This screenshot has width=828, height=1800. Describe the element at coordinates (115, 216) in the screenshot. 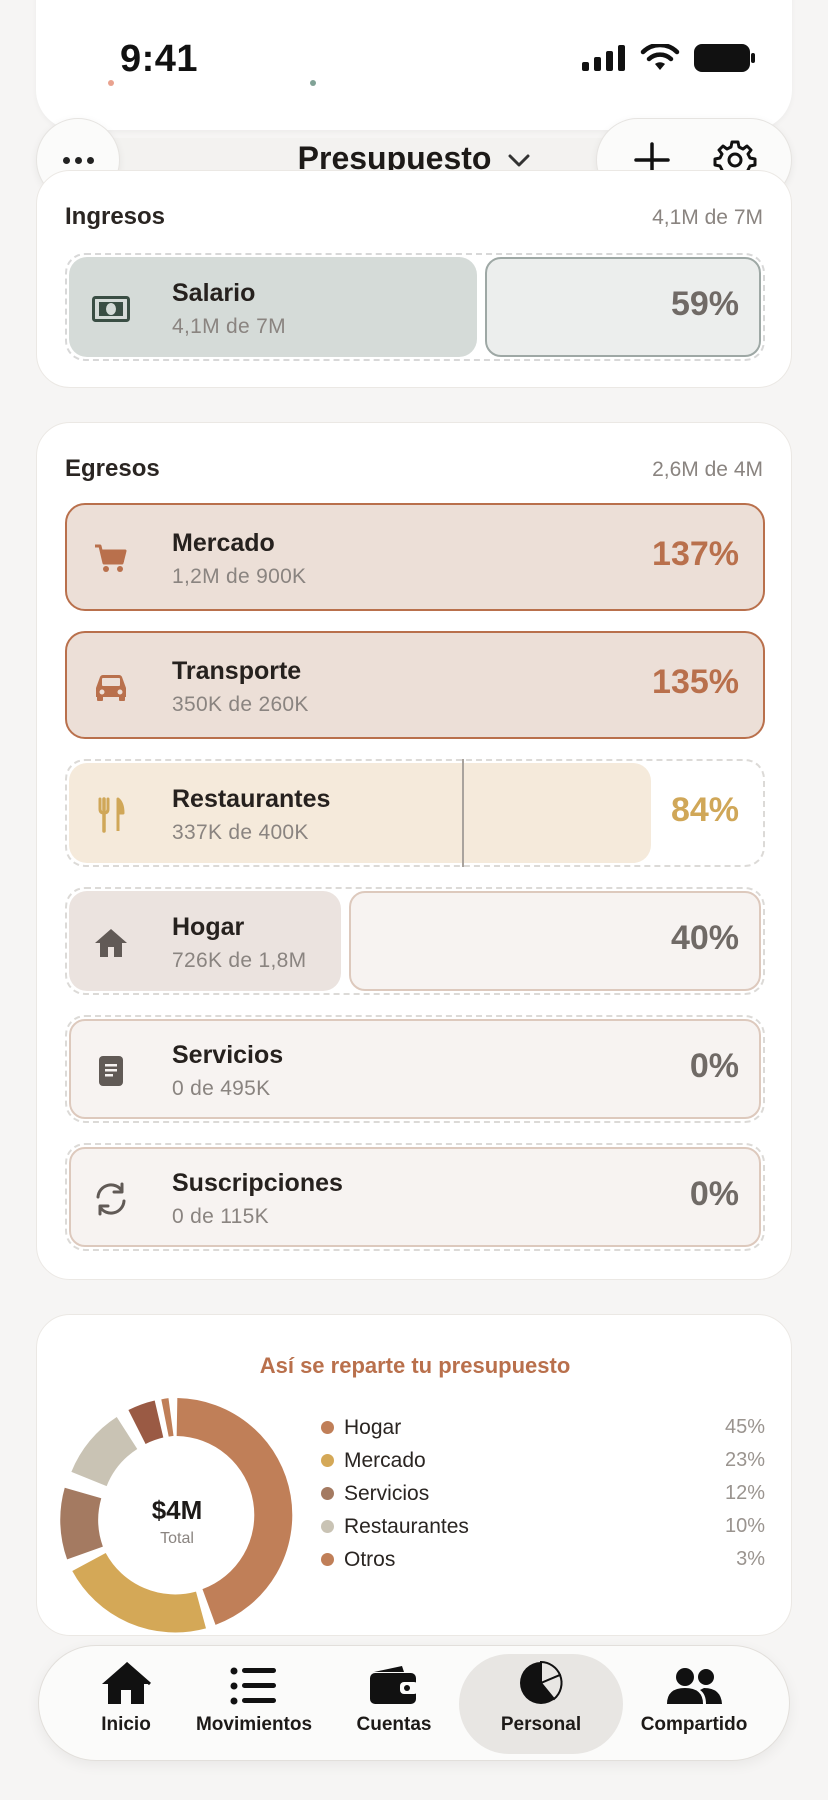

I see `income-title: Ingresos` at that location.